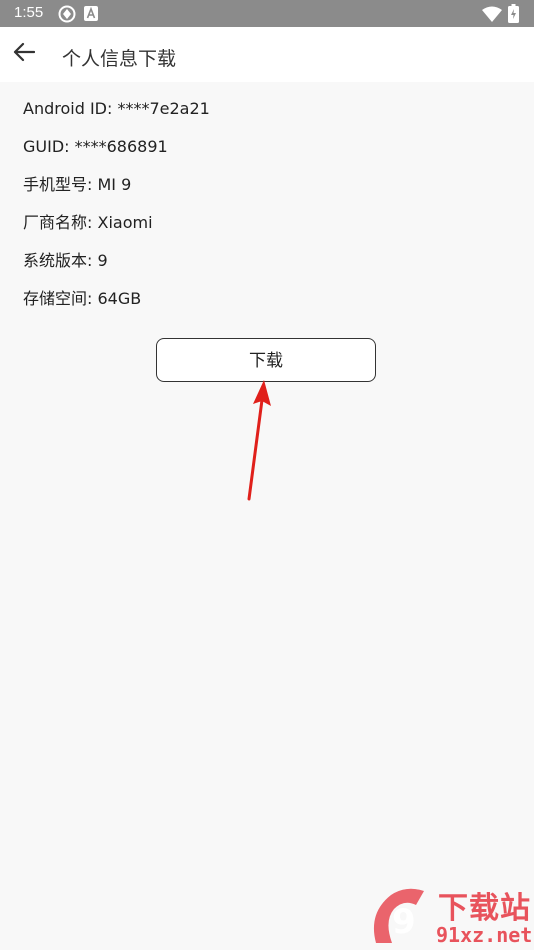 This screenshot has height=950, width=534. Describe the element at coordinates (484, 935) in the screenshot. I see `watermark-url: 91xz.net` at that location.